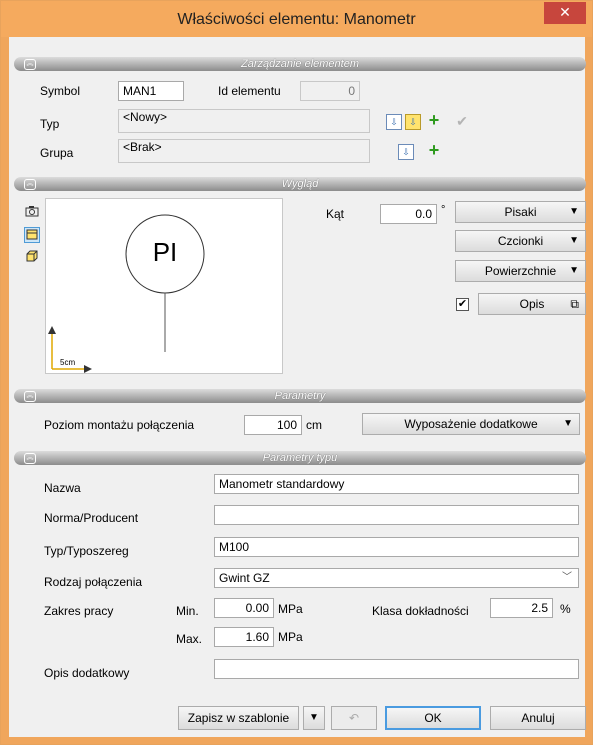 The width and height of the screenshot is (593, 745). I want to click on range-label: Zakres pracy, so click(79, 611).